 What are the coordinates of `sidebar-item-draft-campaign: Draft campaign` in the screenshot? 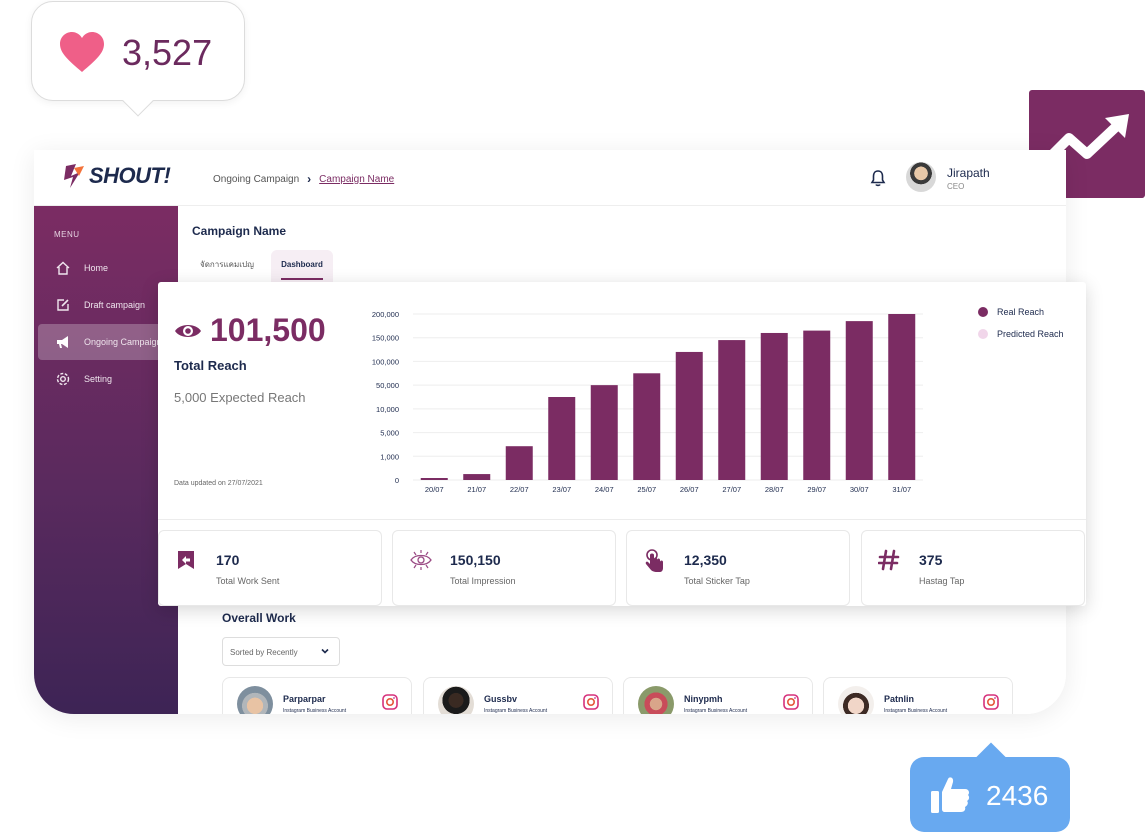 It's located at (106, 305).